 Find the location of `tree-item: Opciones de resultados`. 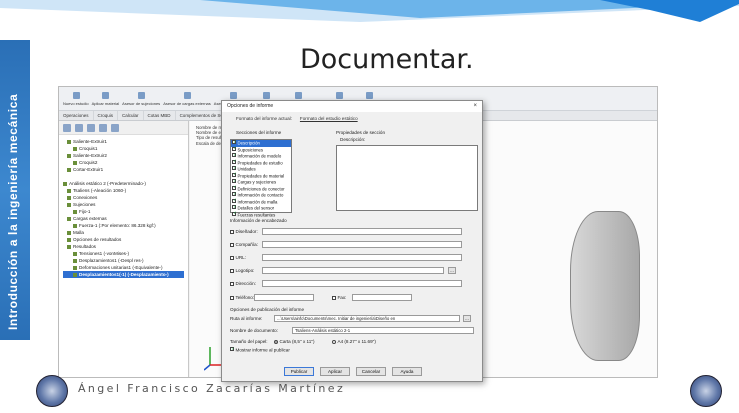

tree-item: Opciones de resultados is located at coordinates (123, 239).